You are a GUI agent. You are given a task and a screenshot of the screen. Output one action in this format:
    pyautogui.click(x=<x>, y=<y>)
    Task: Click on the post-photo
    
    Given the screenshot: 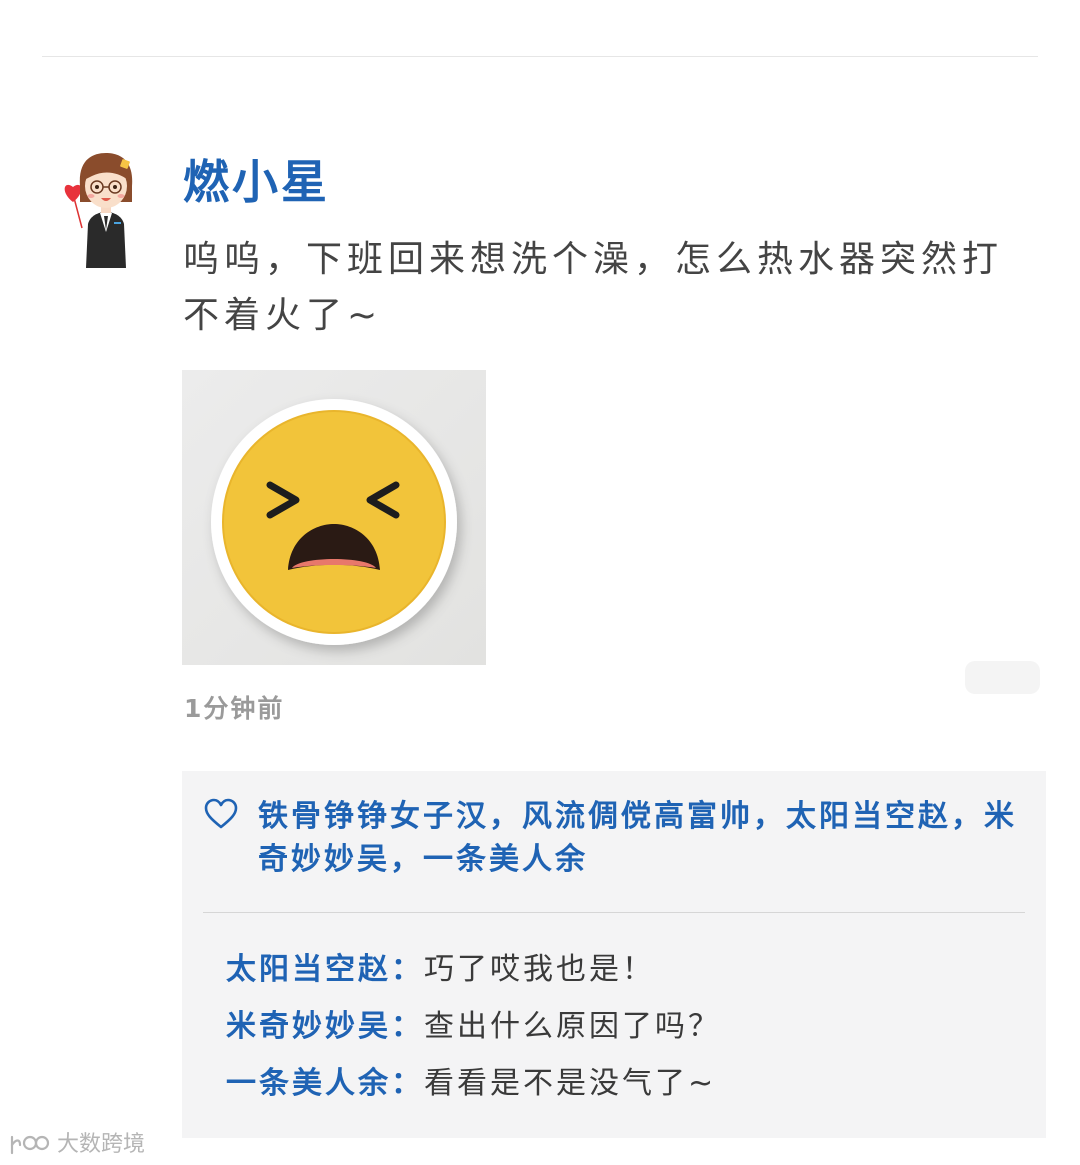 What is the action you would take?
    pyautogui.click(x=334, y=517)
    